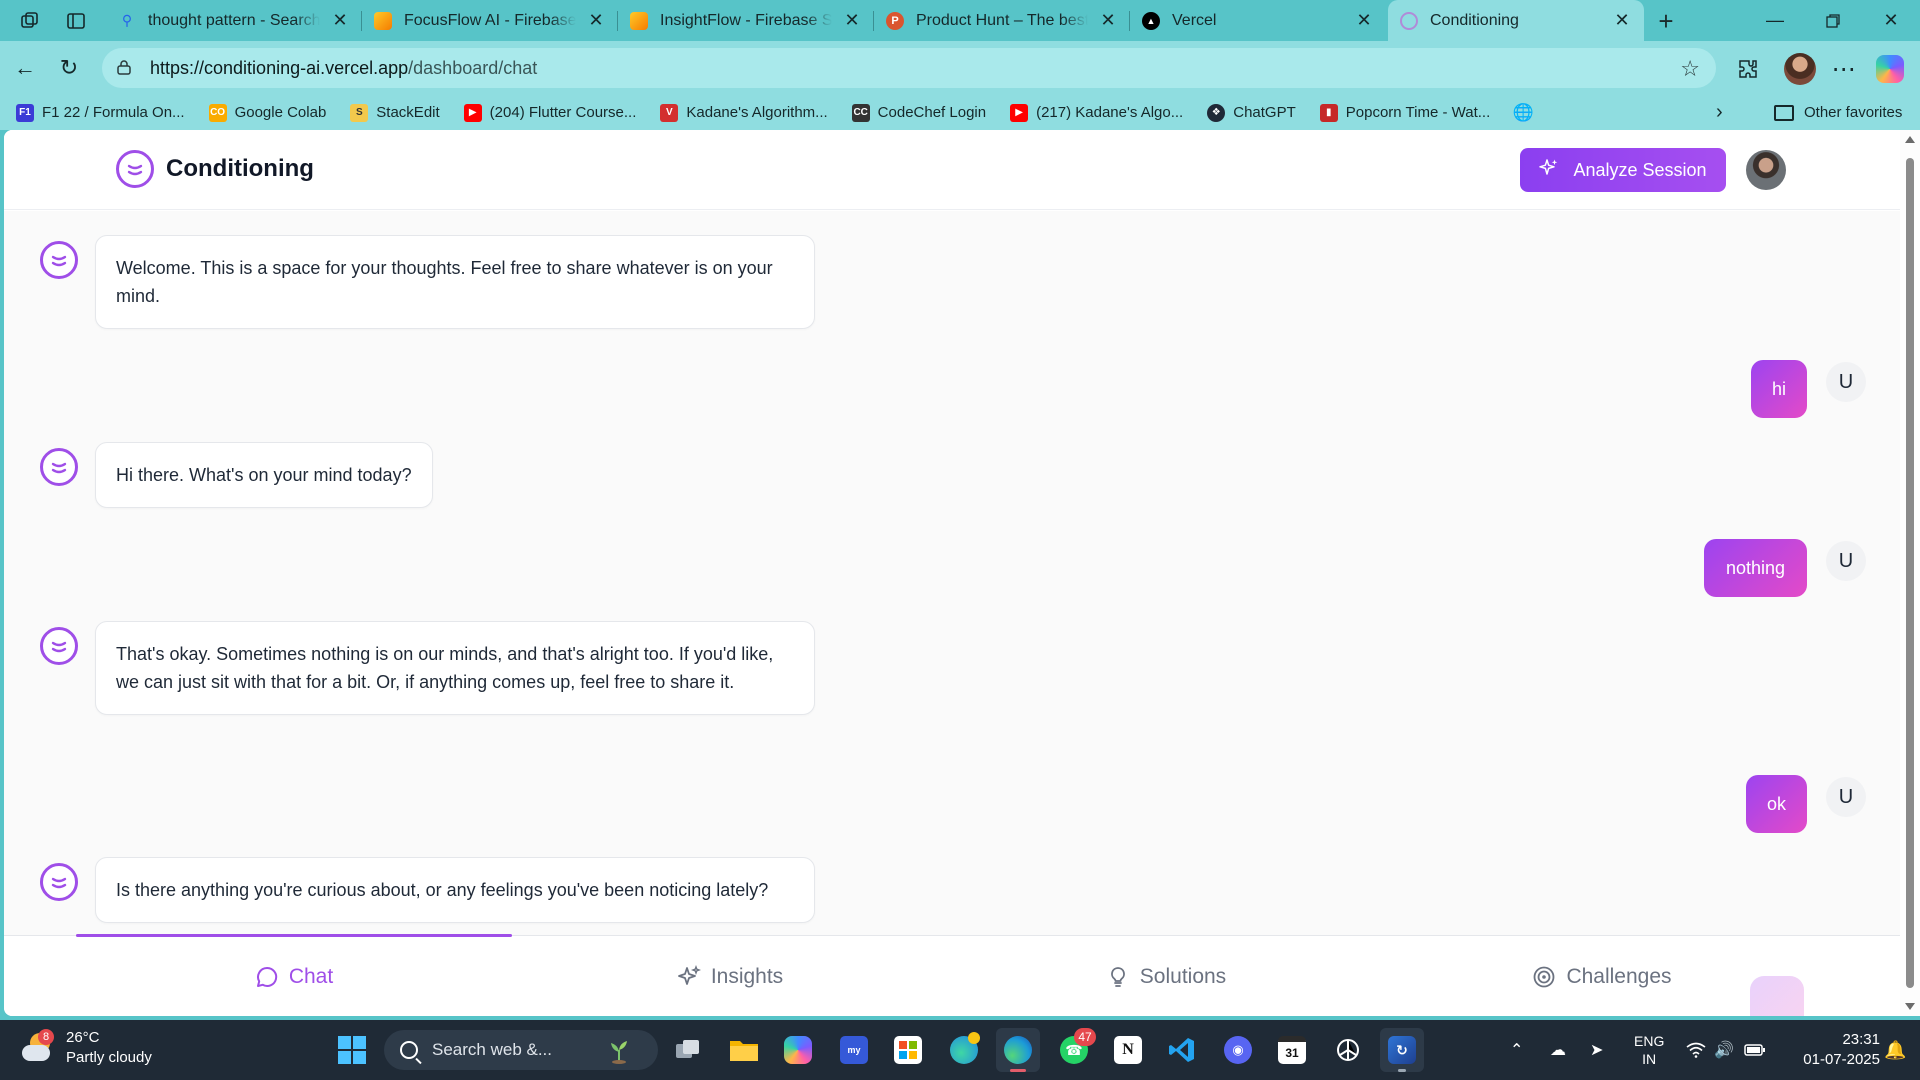  Describe the element at coordinates (352, 1050) in the screenshot. I see `start-button` at that location.